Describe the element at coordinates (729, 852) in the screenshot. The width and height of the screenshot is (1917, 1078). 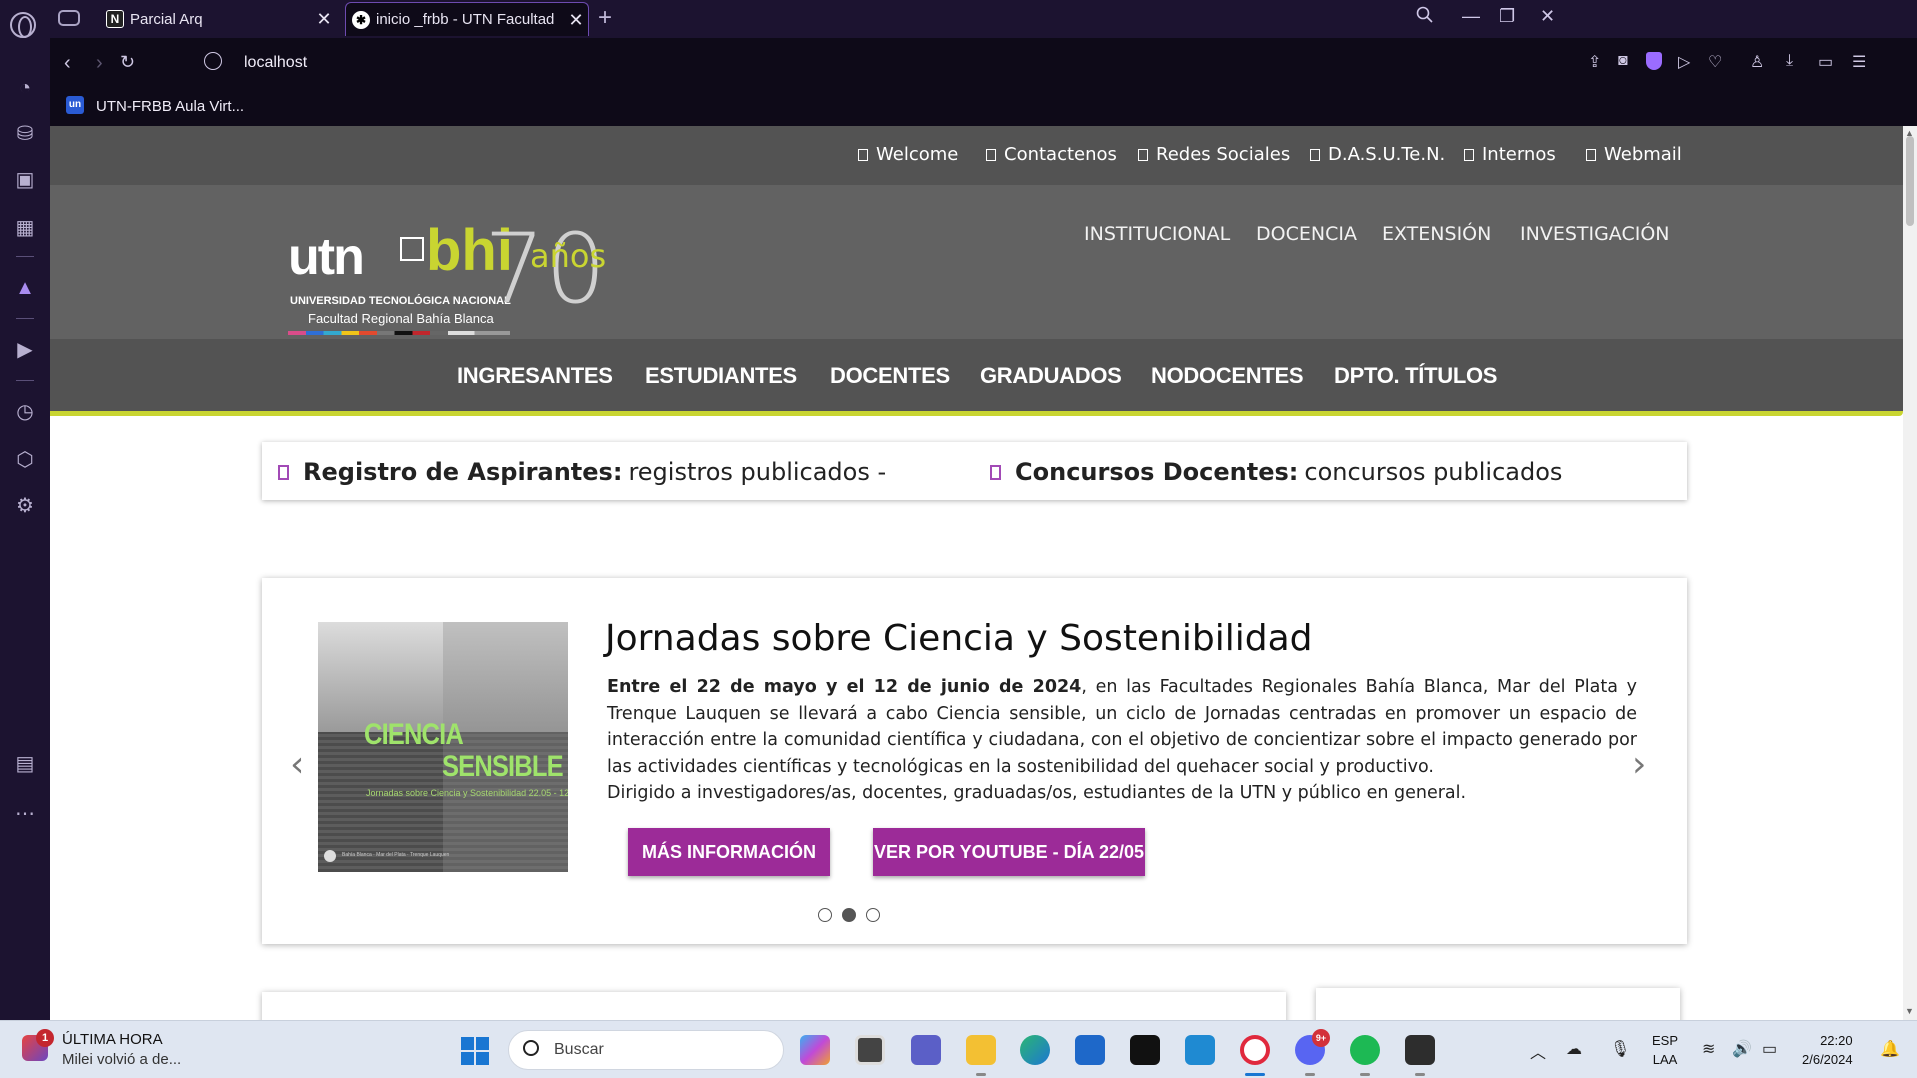
I see `mas-informacion-button: MÁS INFORMACIÓN` at that location.